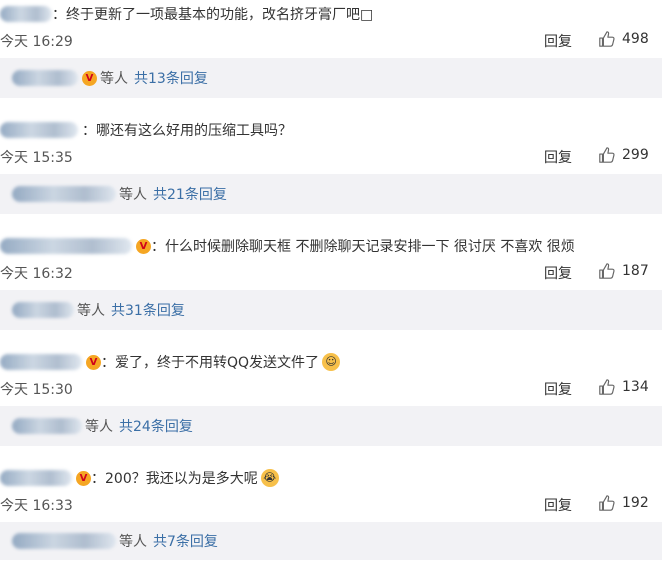  I want to click on sub-total-link: 共21条回复, so click(190, 194).